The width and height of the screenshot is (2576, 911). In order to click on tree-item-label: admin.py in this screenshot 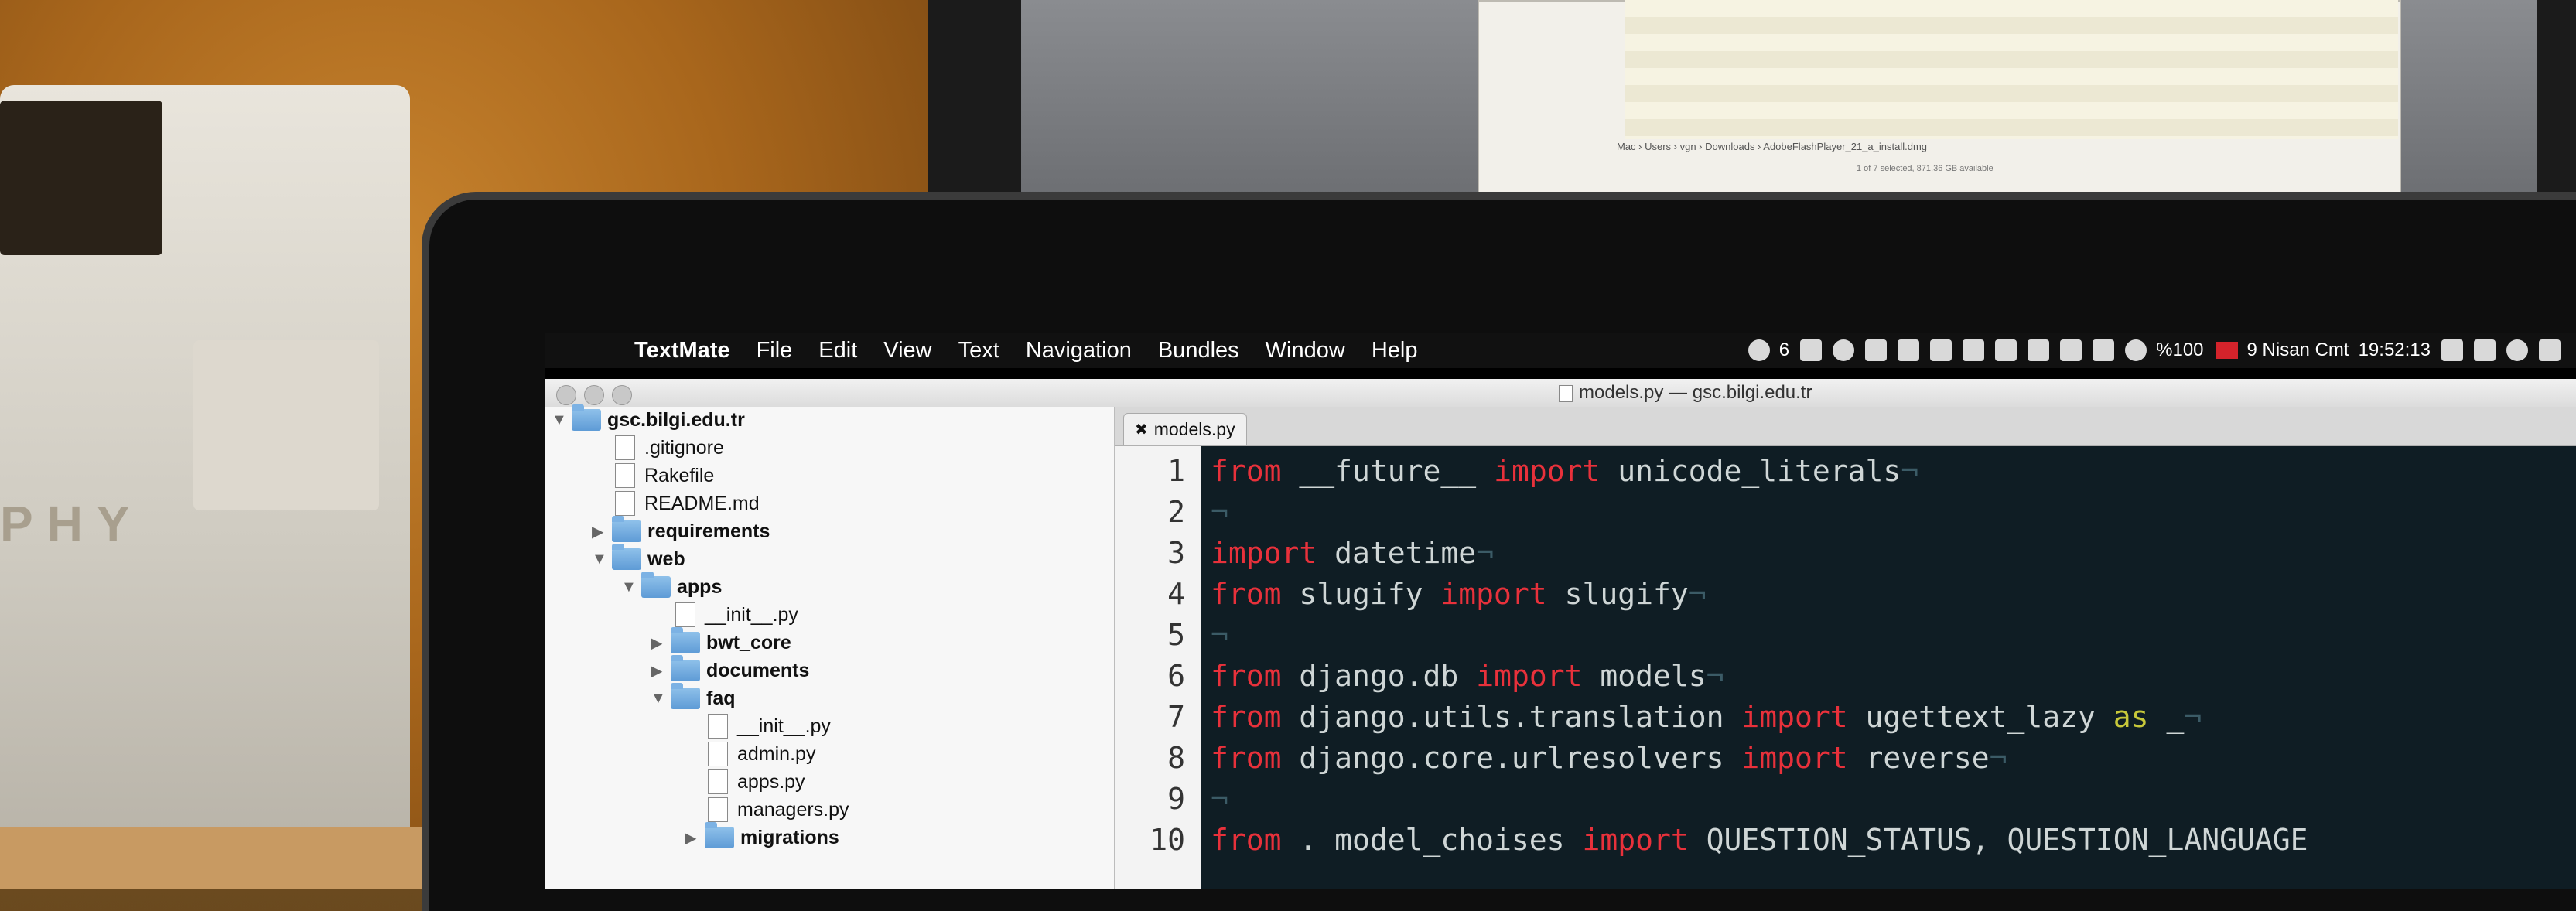, I will do `click(776, 754)`.